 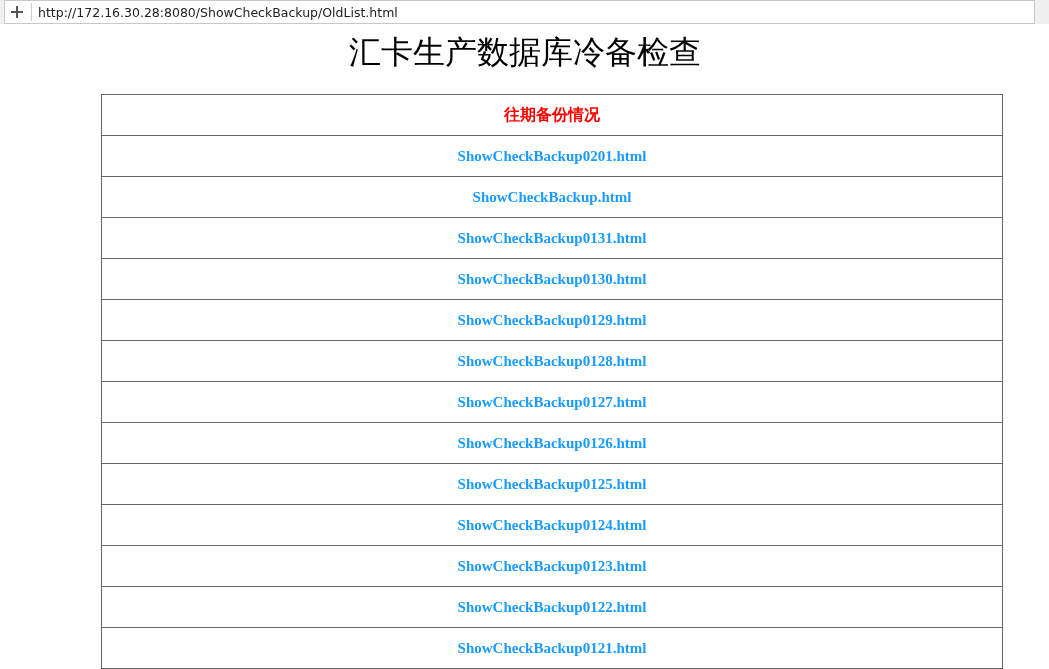 What do you see at coordinates (552, 156) in the screenshot?
I see `backup-link: ShowCheckBackup0201.html` at bounding box center [552, 156].